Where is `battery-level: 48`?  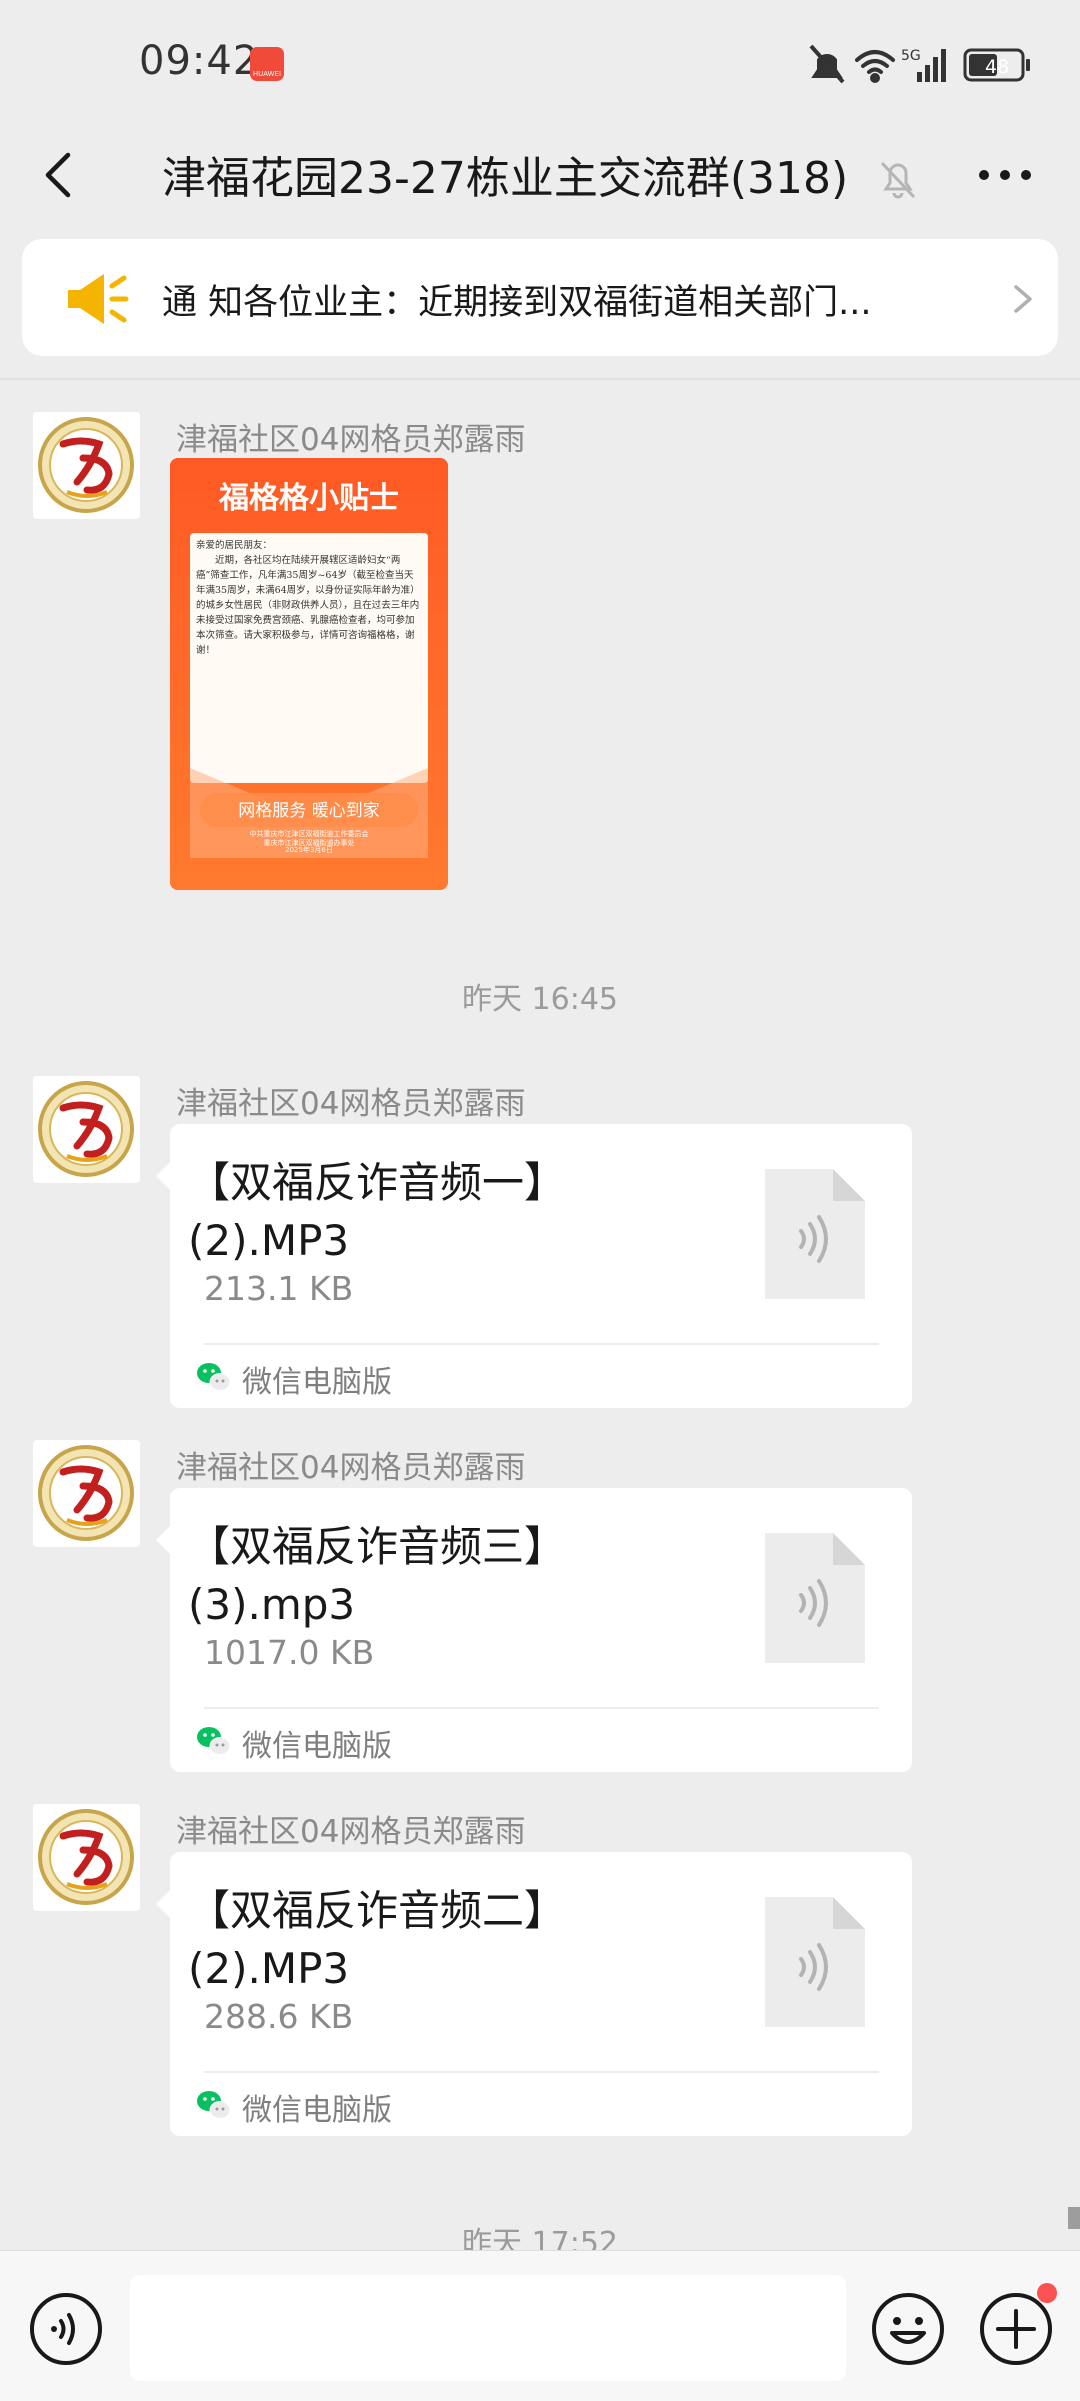
battery-level: 48 is located at coordinates (997, 67).